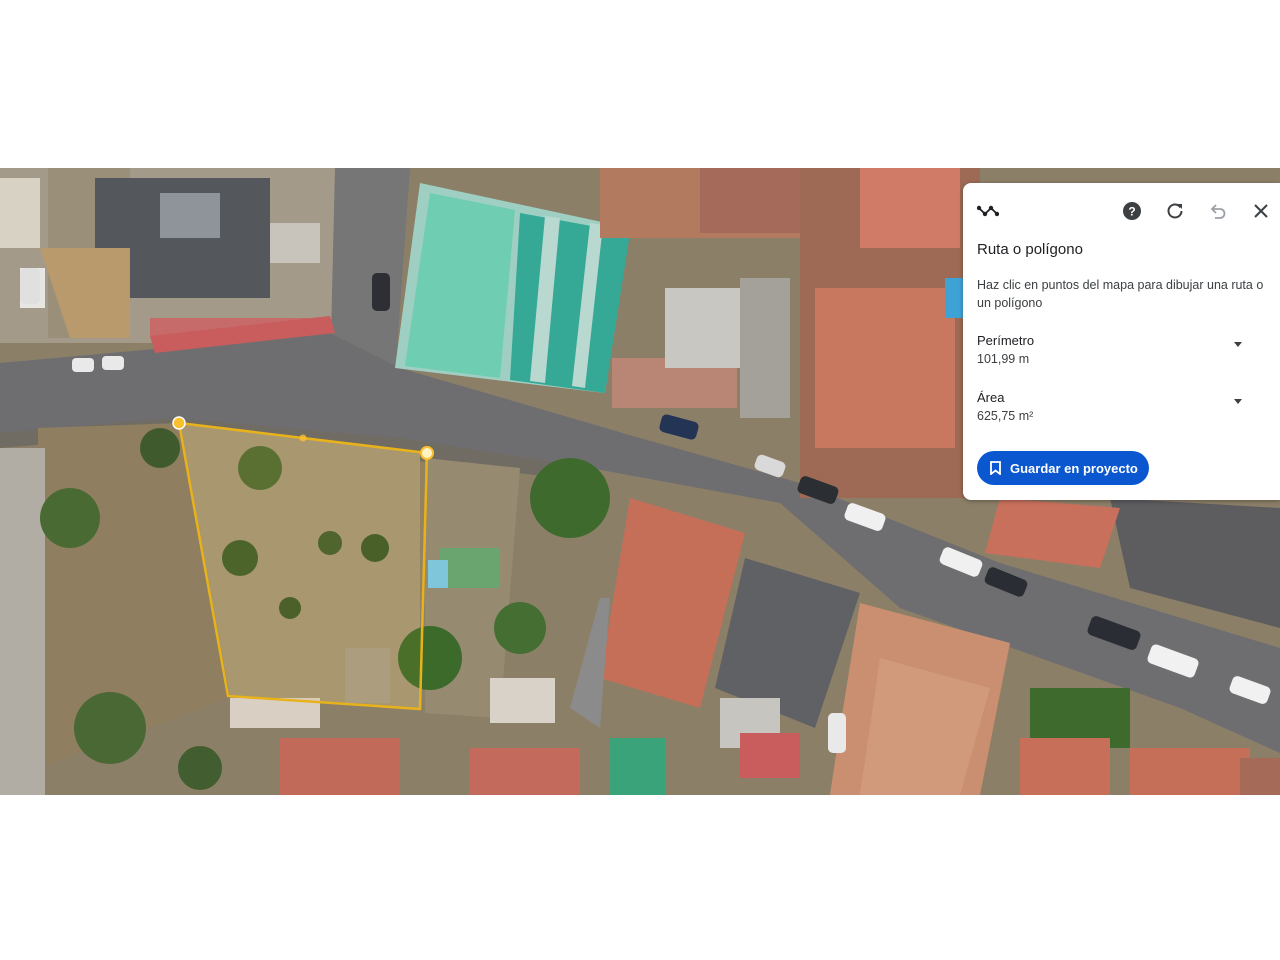 This screenshot has width=1280, height=960. I want to click on save-to-project-button: Guardar en proyecto, so click(1063, 468).